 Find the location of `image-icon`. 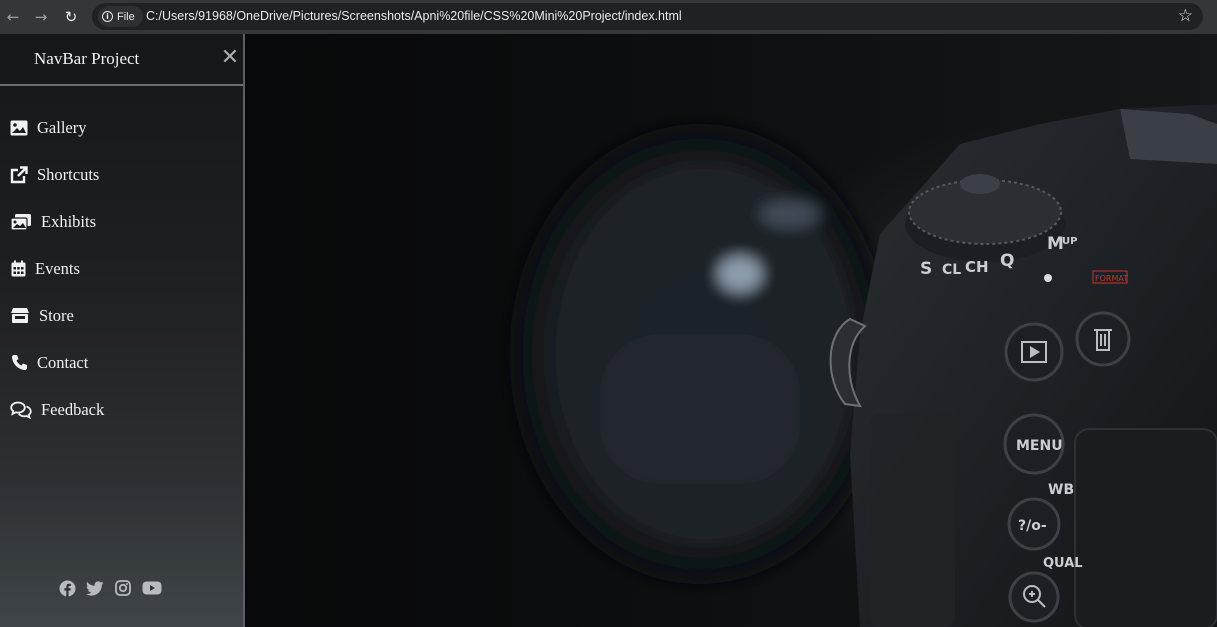

image-icon is located at coordinates (19, 128).